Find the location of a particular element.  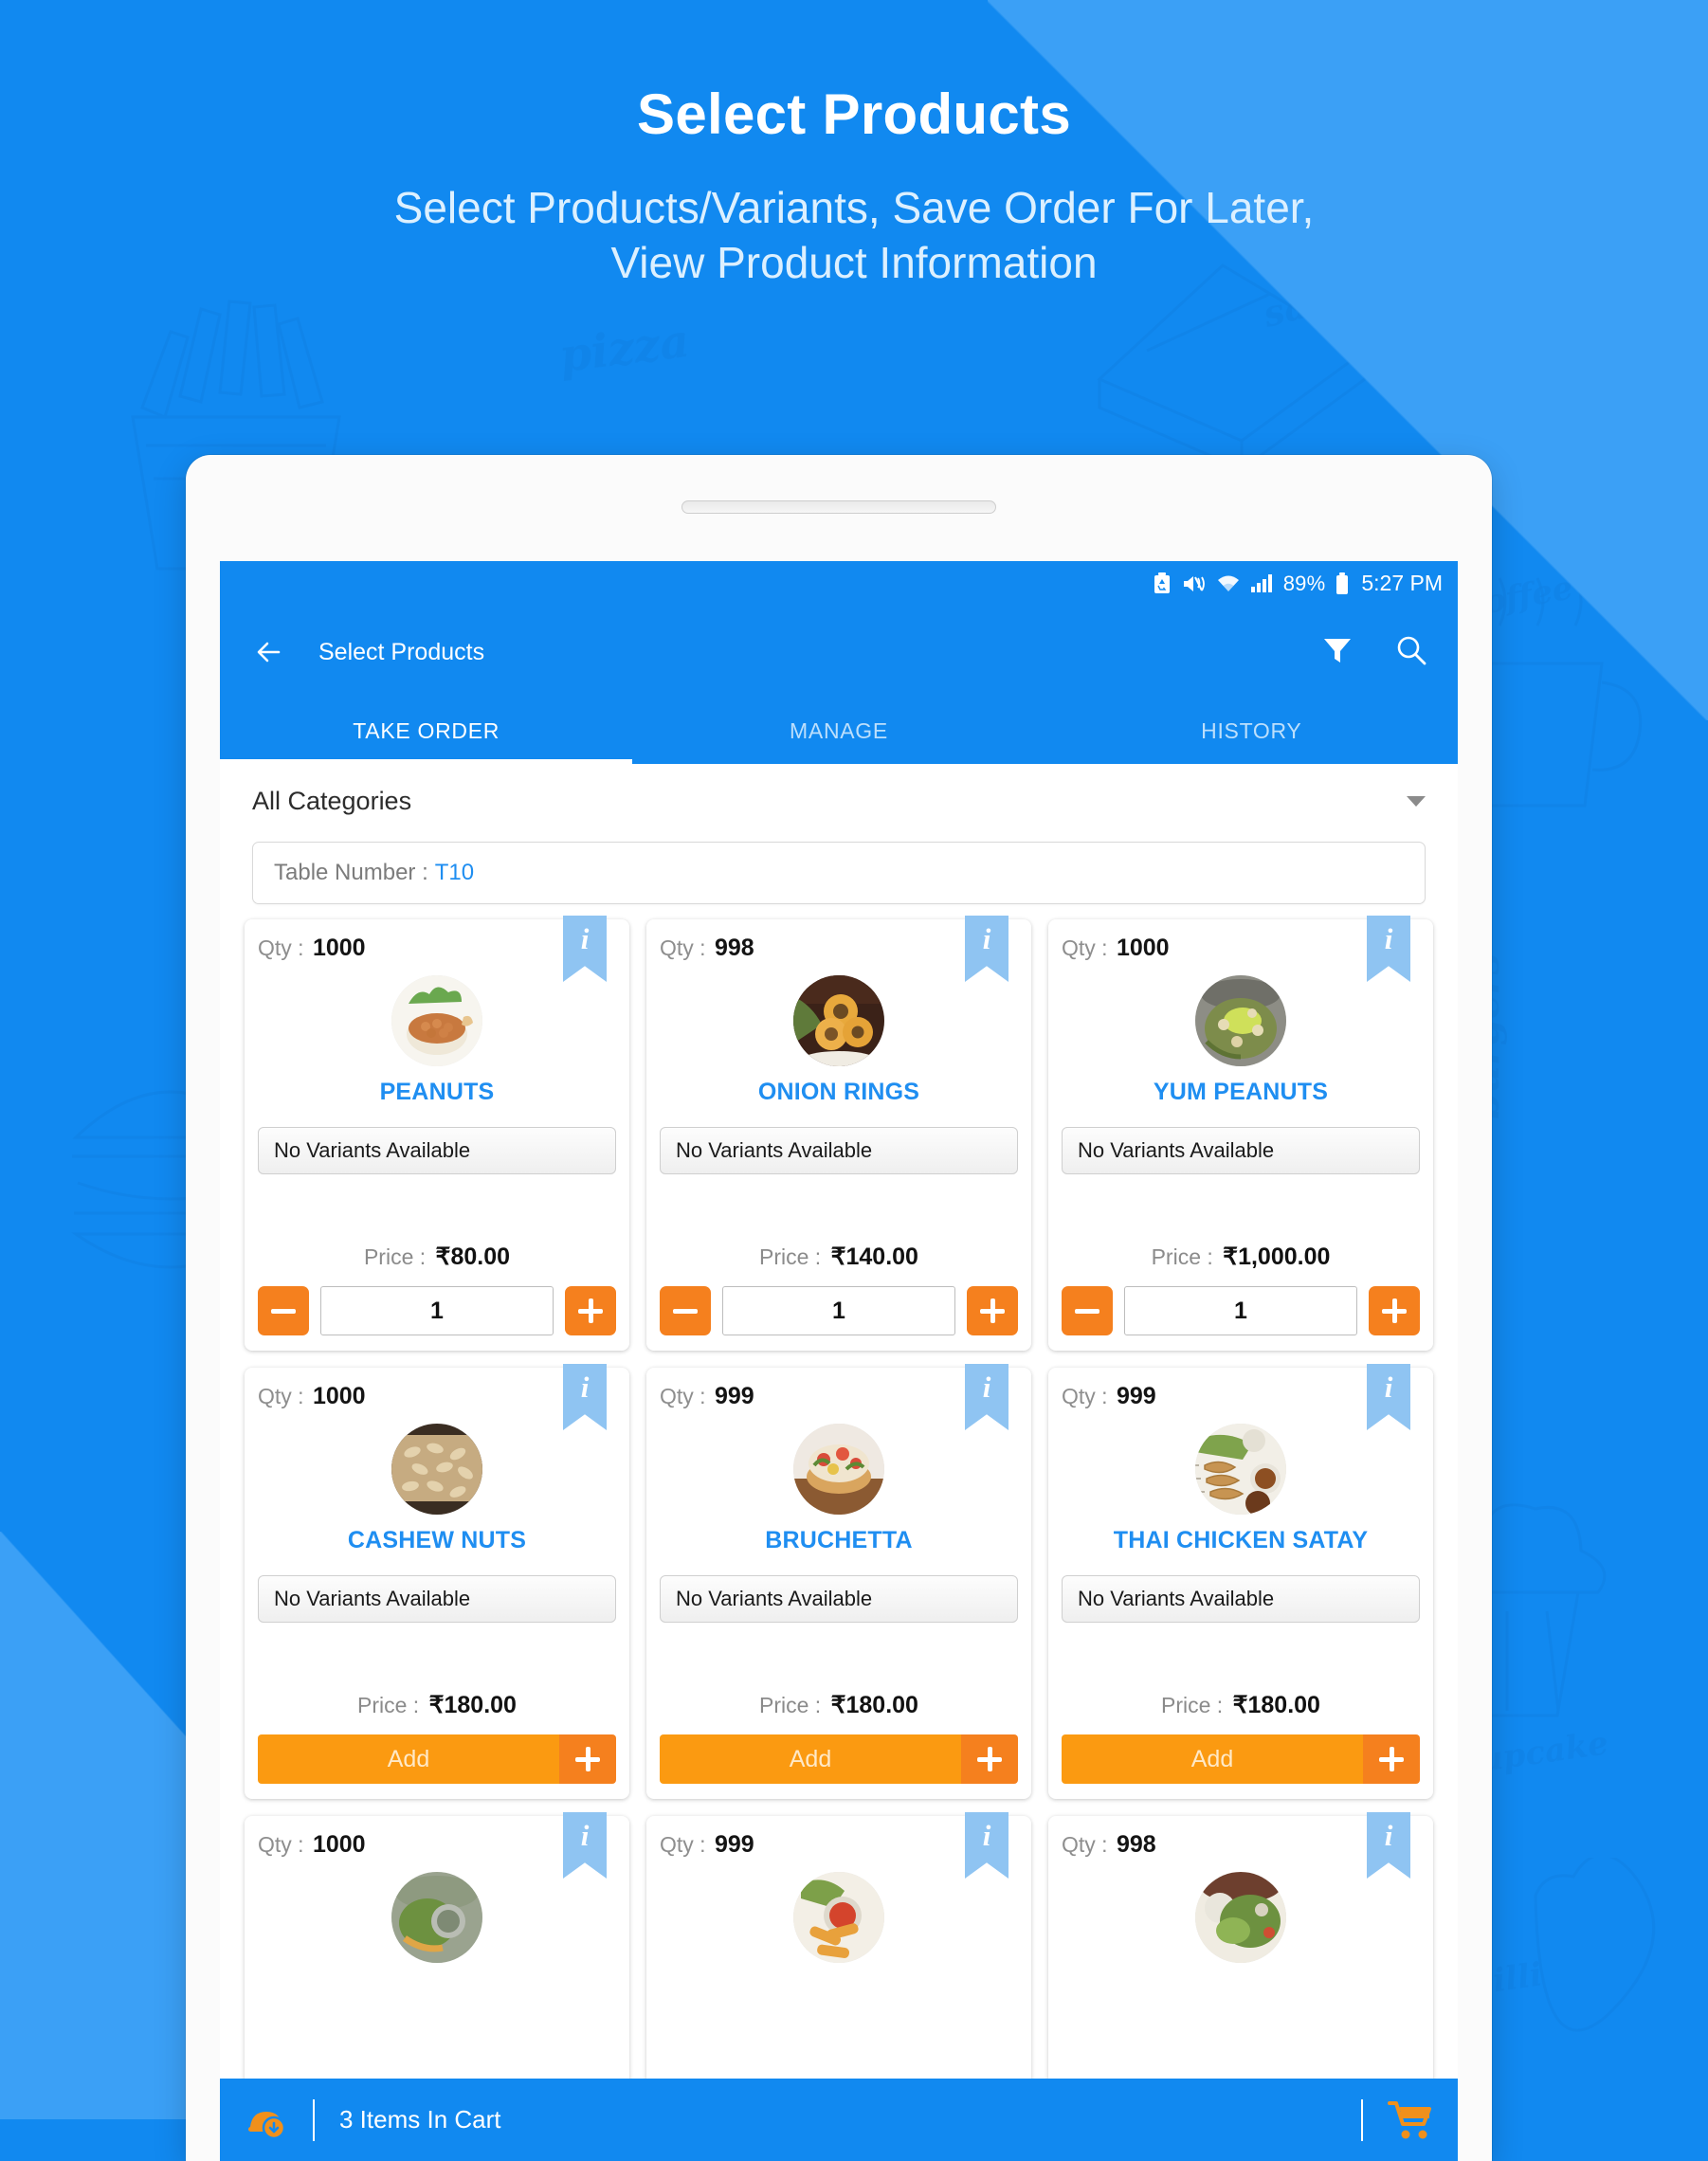

speaker-grille is located at coordinates (838, 507).